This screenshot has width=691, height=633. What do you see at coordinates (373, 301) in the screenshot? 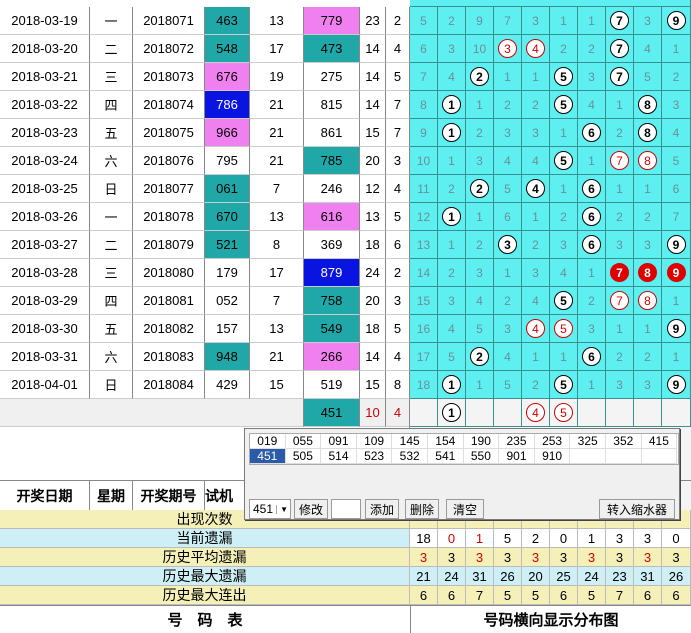
I see `draw-result-sum: 20` at bounding box center [373, 301].